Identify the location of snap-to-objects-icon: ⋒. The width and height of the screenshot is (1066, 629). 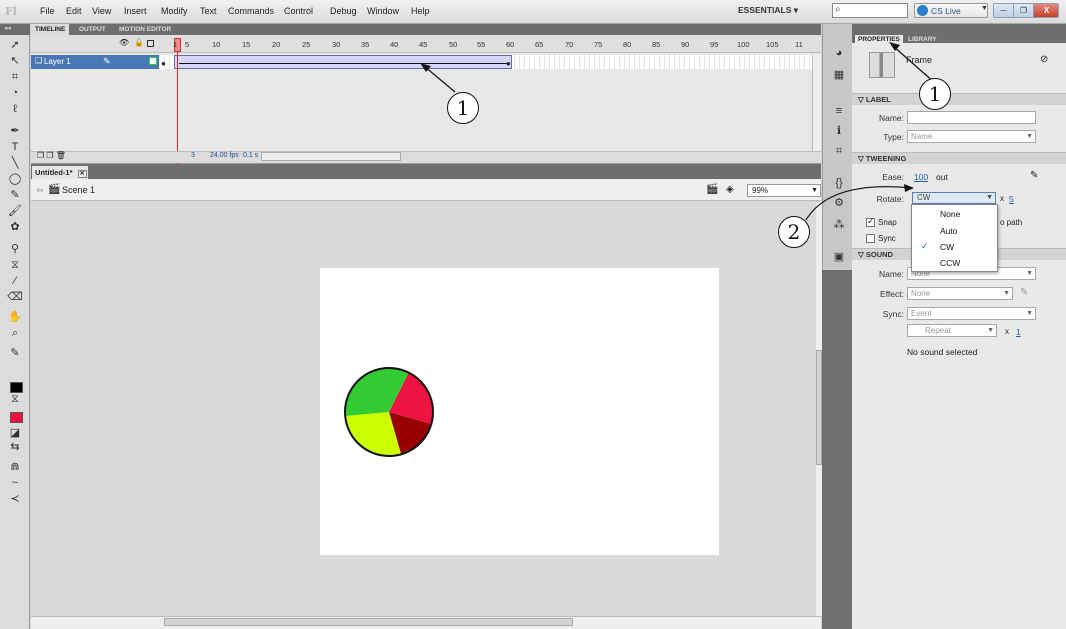
(15, 467).